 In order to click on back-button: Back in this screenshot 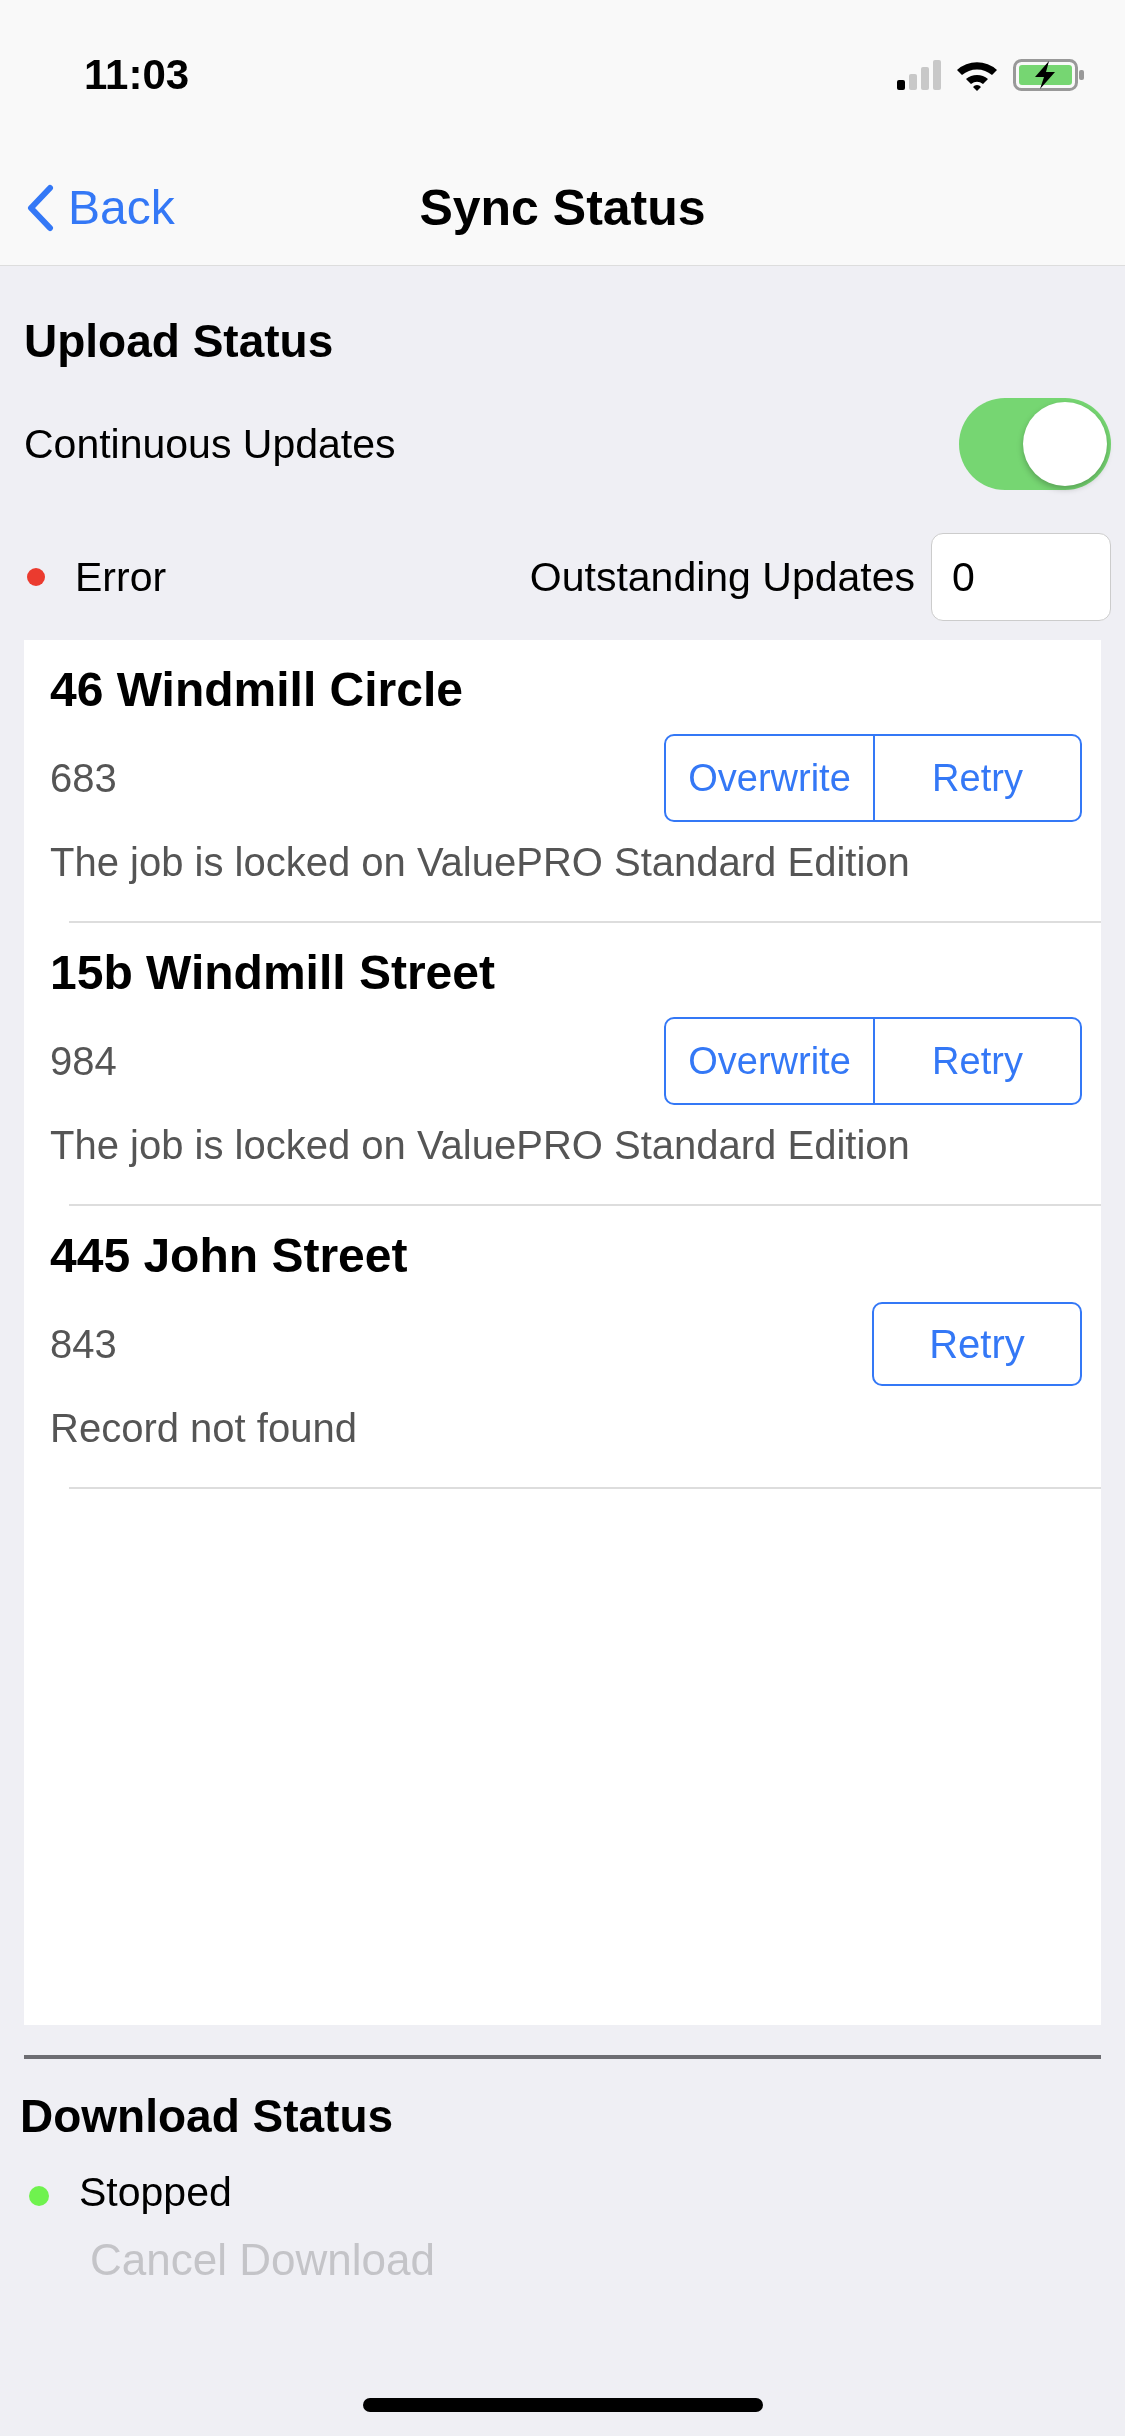, I will do `click(87, 207)`.